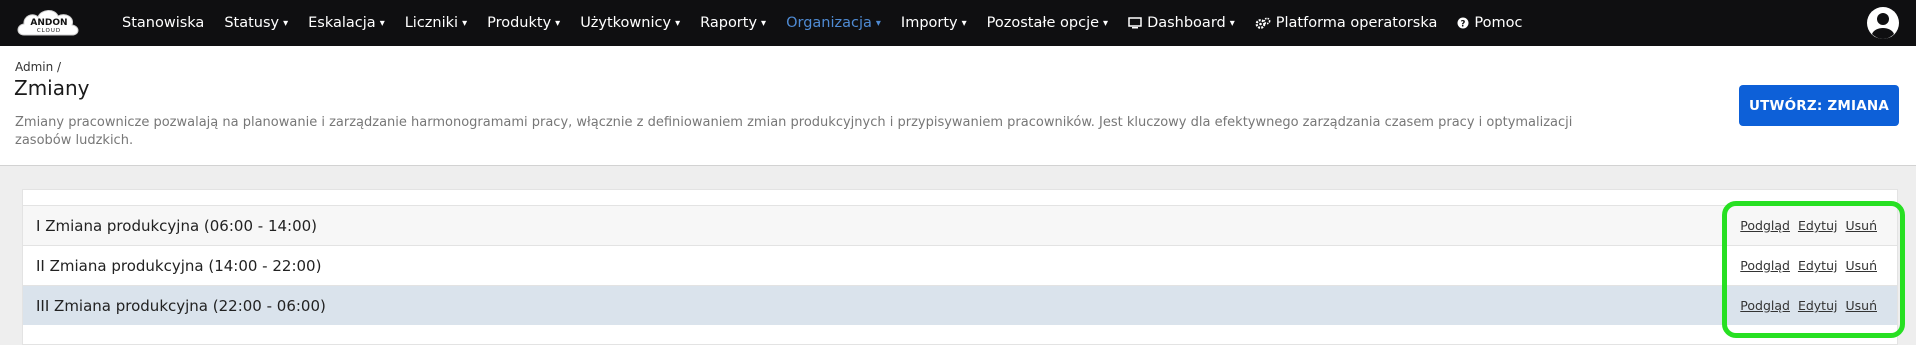 The width and height of the screenshot is (1916, 345). I want to click on nav-item-pomoc: ? Pomoc, so click(1489, 23).